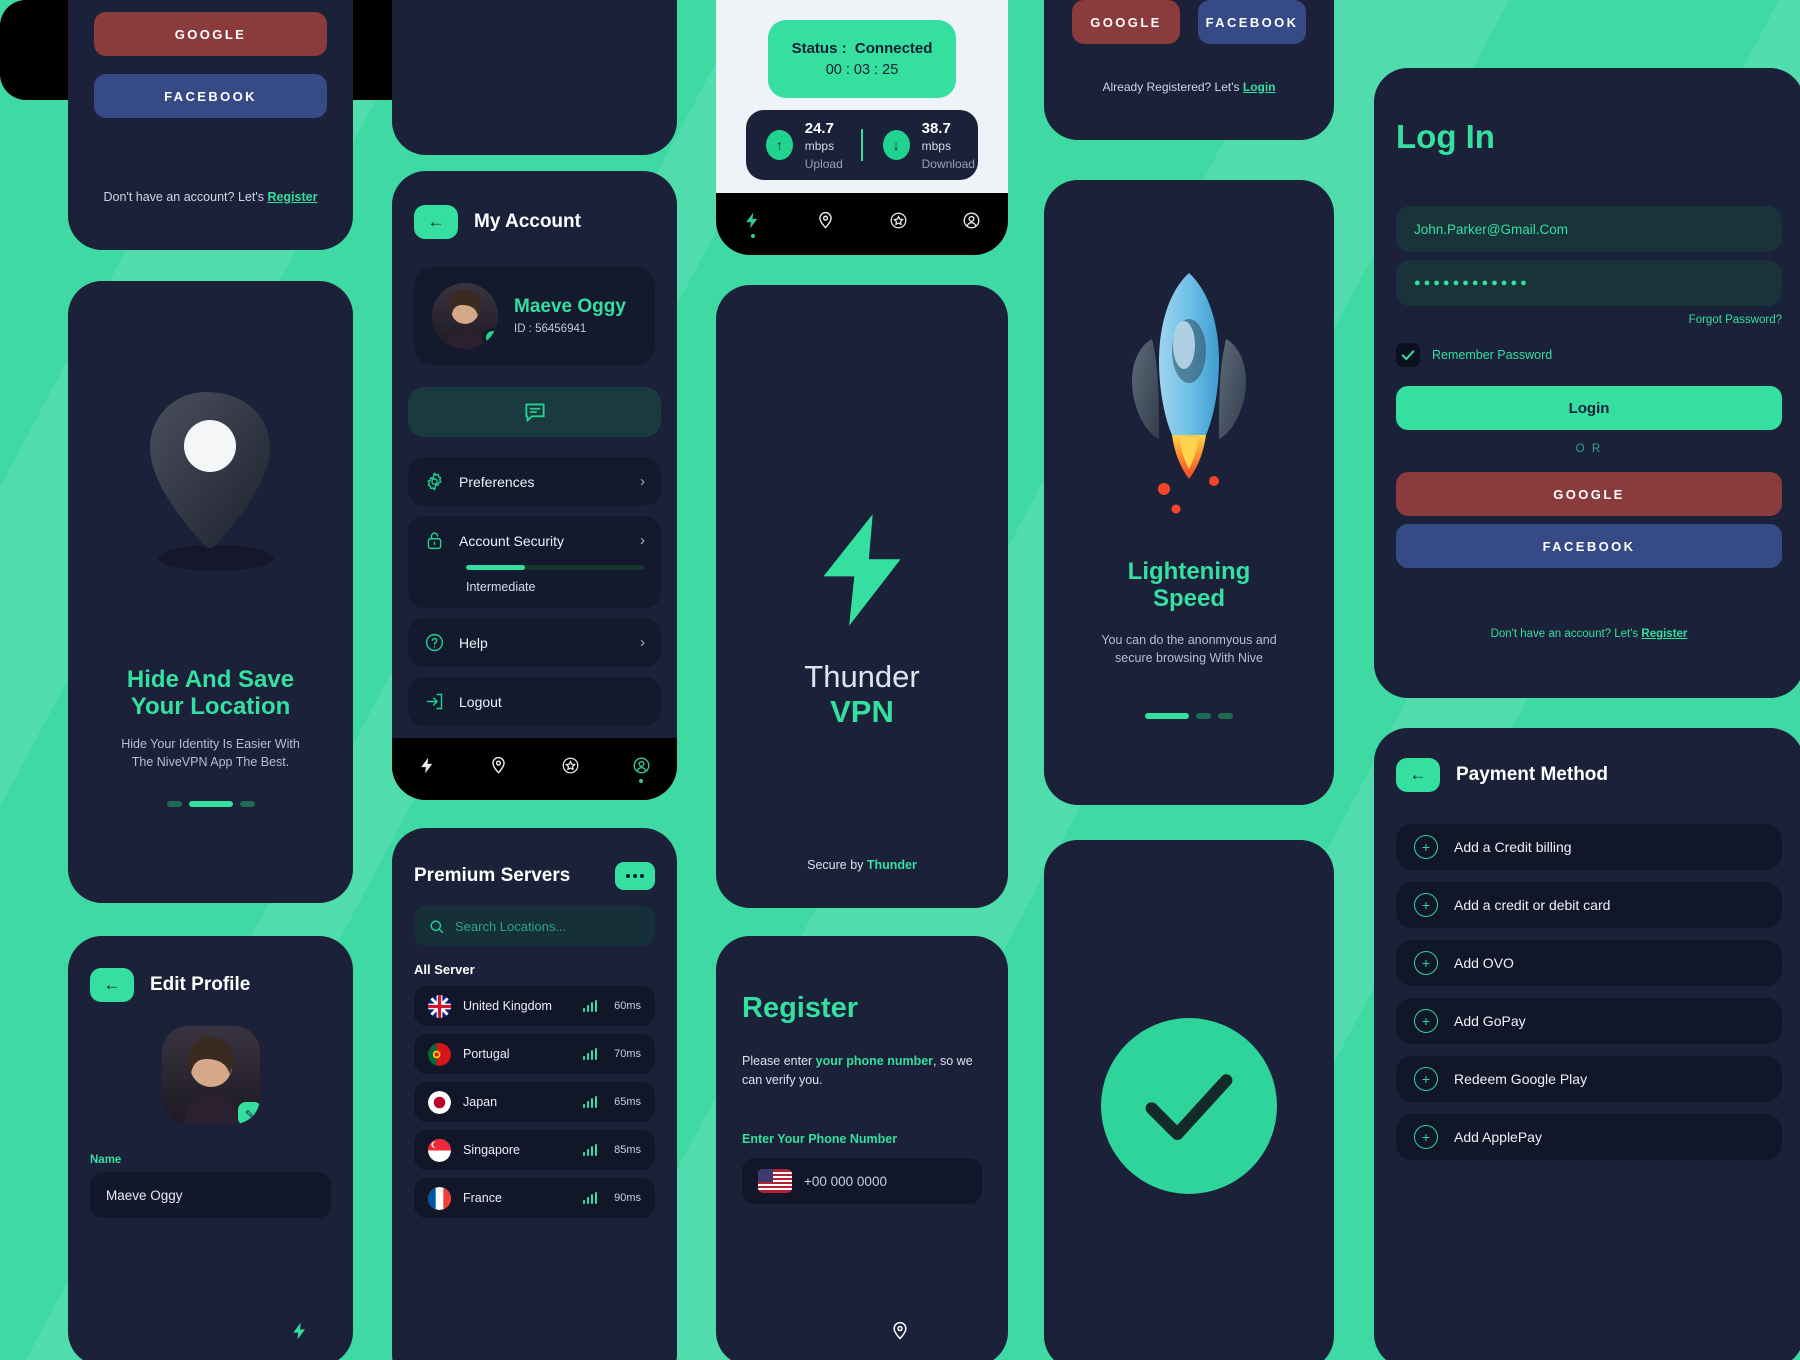 This screenshot has width=1800, height=1360. Describe the element at coordinates (1589, 1021) in the screenshot. I see `list-item: + Add GoPay` at that location.